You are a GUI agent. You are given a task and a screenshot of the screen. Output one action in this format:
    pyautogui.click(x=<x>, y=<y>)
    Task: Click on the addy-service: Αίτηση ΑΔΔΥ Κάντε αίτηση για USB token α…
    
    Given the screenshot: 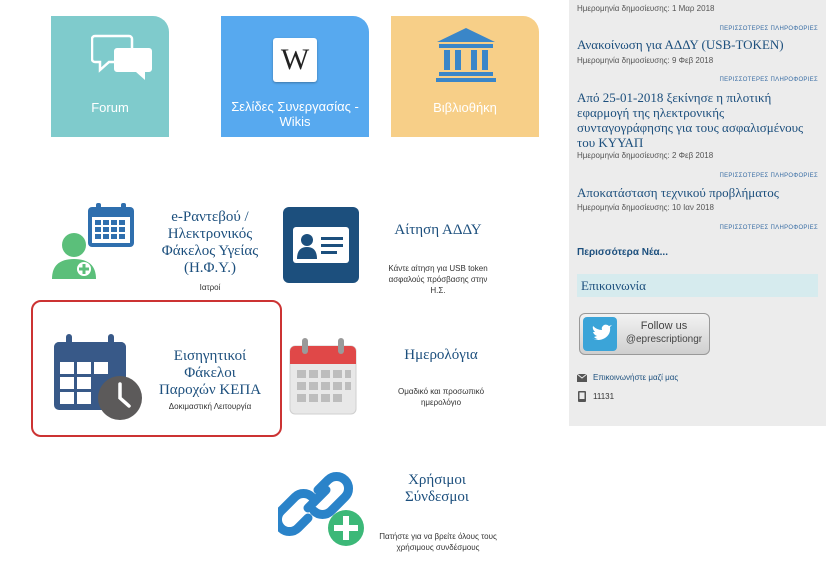 What is the action you would take?
    pyautogui.click(x=399, y=252)
    